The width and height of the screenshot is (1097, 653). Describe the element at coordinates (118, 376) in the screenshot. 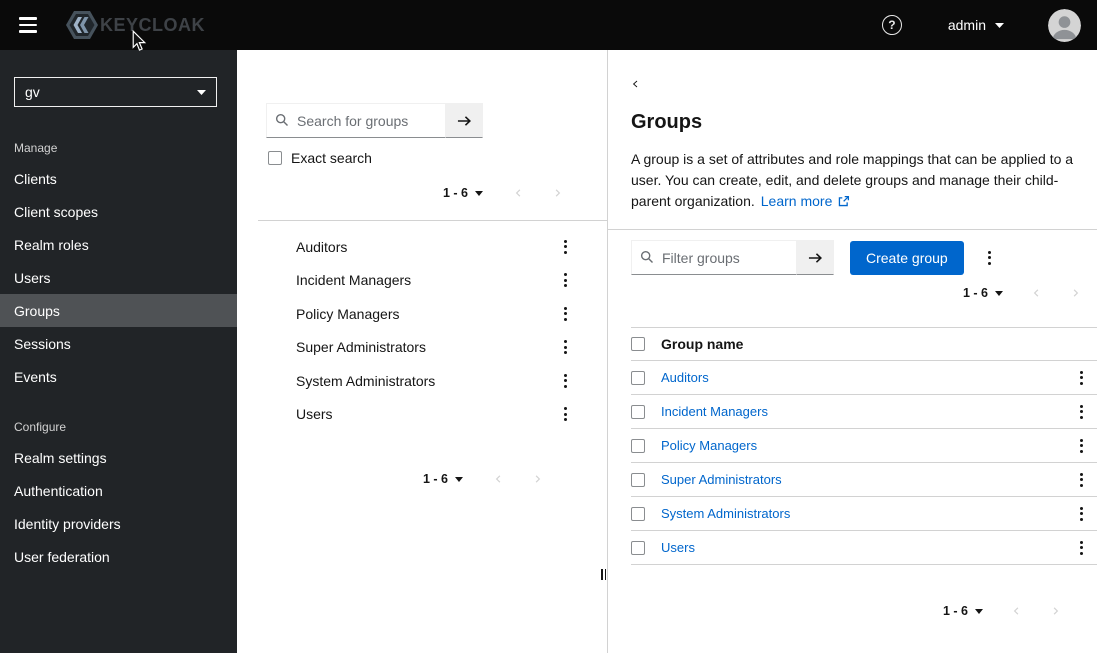

I see `sidebar-item-events: Events` at that location.